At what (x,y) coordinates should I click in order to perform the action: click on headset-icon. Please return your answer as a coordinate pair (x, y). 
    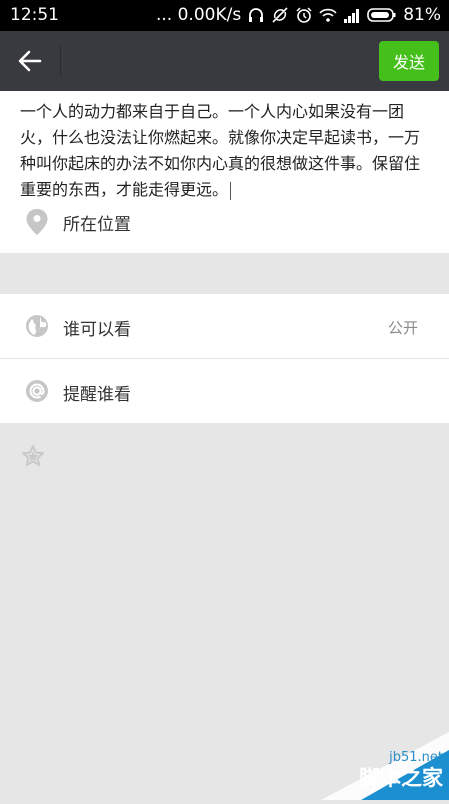
    Looking at the image, I should click on (256, 15).